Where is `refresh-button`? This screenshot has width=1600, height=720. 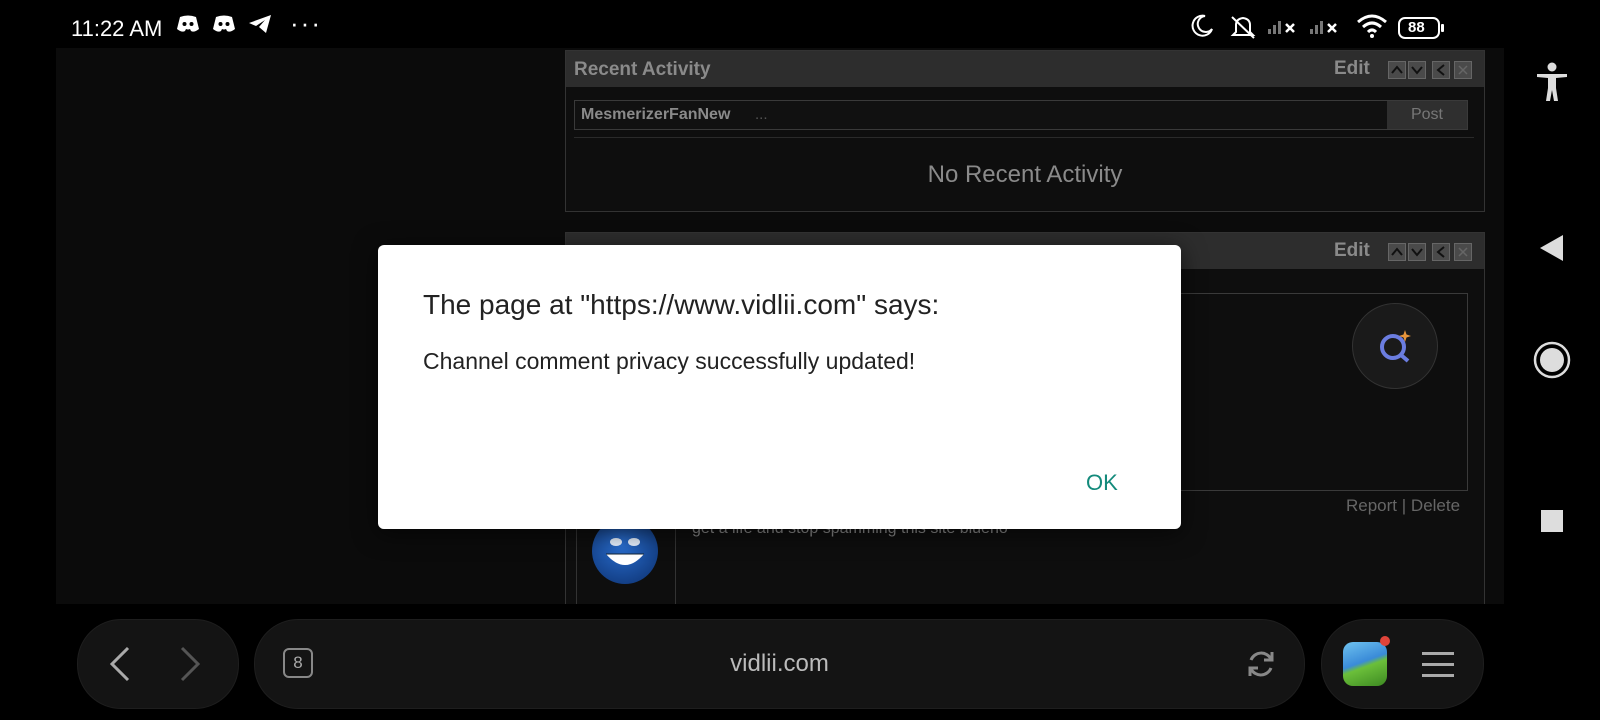 refresh-button is located at coordinates (1261, 666).